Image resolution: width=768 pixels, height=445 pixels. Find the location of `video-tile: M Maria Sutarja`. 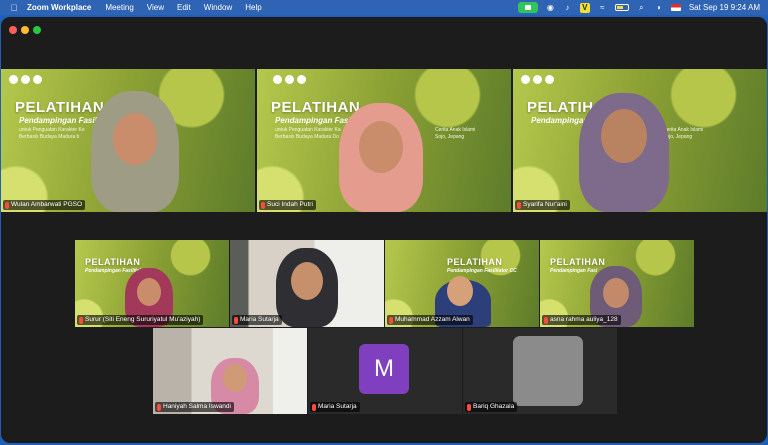

video-tile: M Maria Sutarja is located at coordinates (385, 371).